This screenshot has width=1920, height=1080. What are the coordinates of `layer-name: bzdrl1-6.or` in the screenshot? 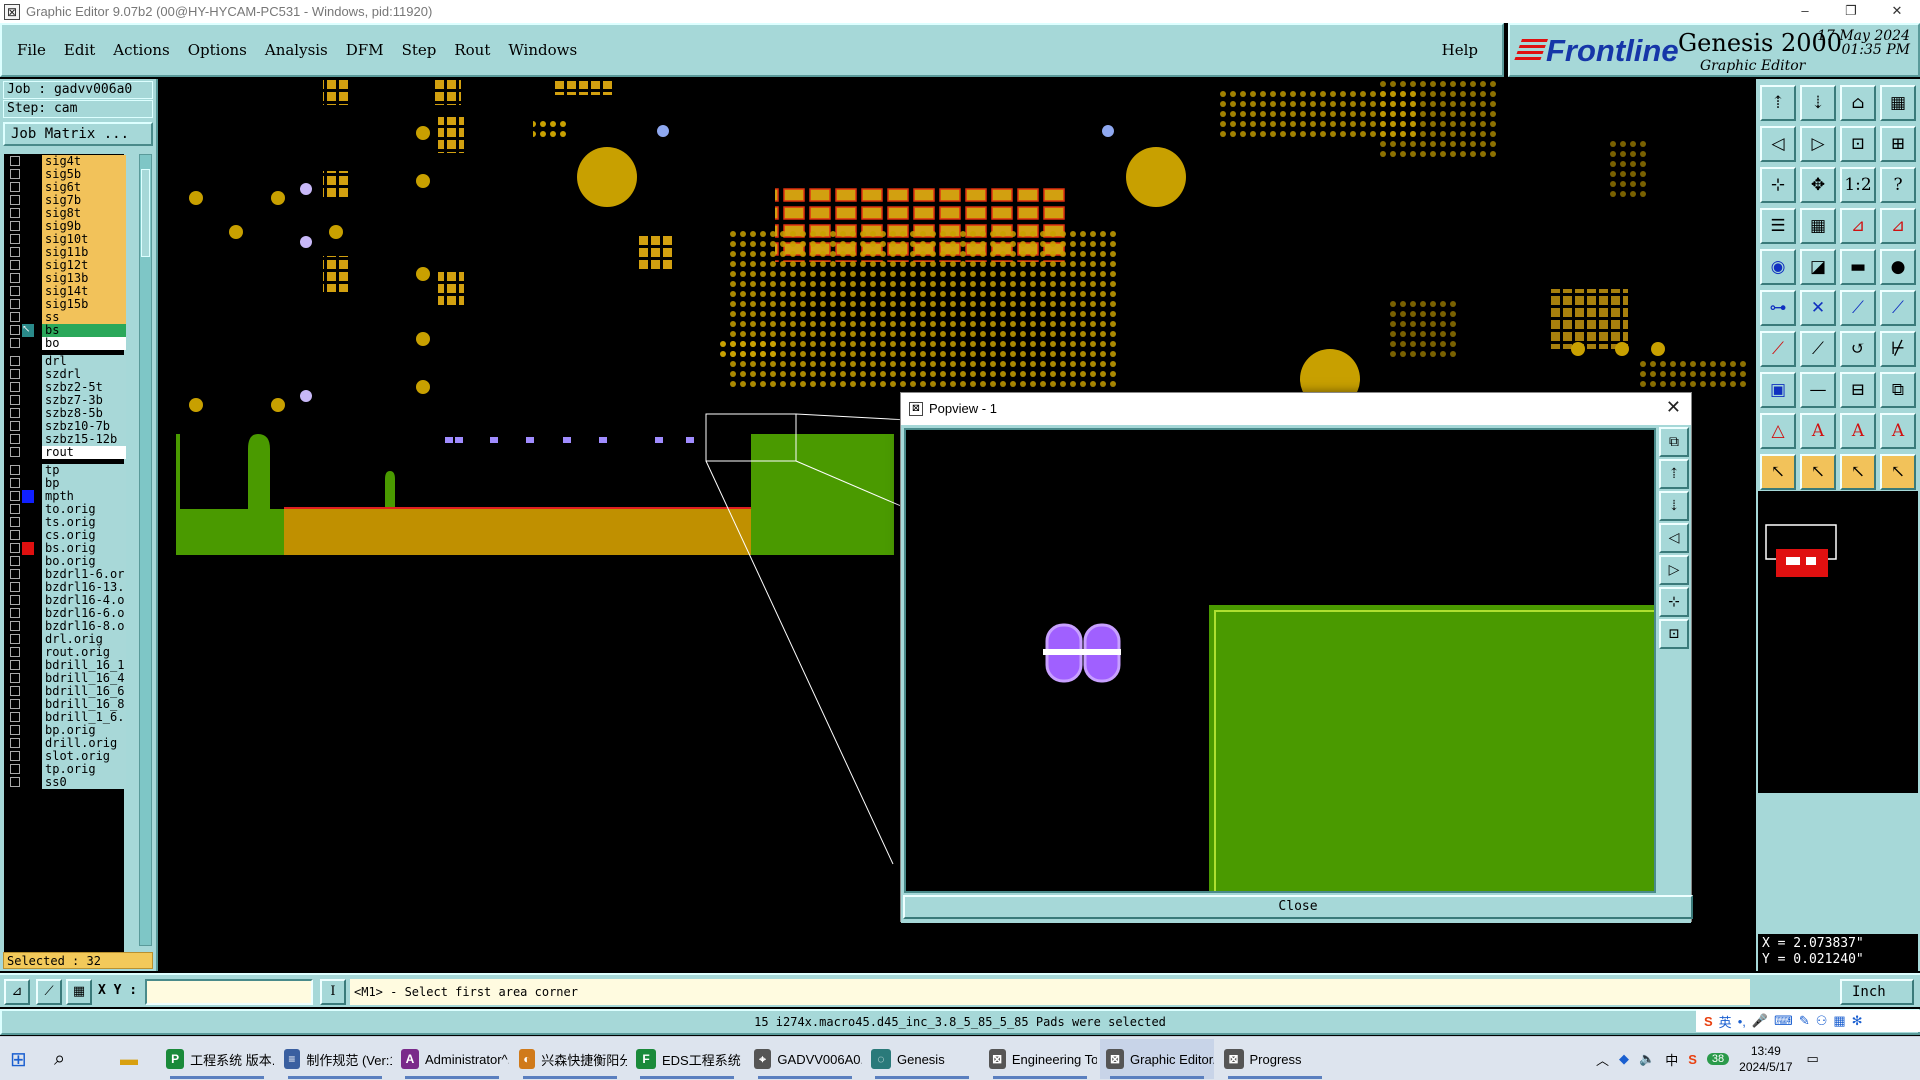 It's located at (84, 574).